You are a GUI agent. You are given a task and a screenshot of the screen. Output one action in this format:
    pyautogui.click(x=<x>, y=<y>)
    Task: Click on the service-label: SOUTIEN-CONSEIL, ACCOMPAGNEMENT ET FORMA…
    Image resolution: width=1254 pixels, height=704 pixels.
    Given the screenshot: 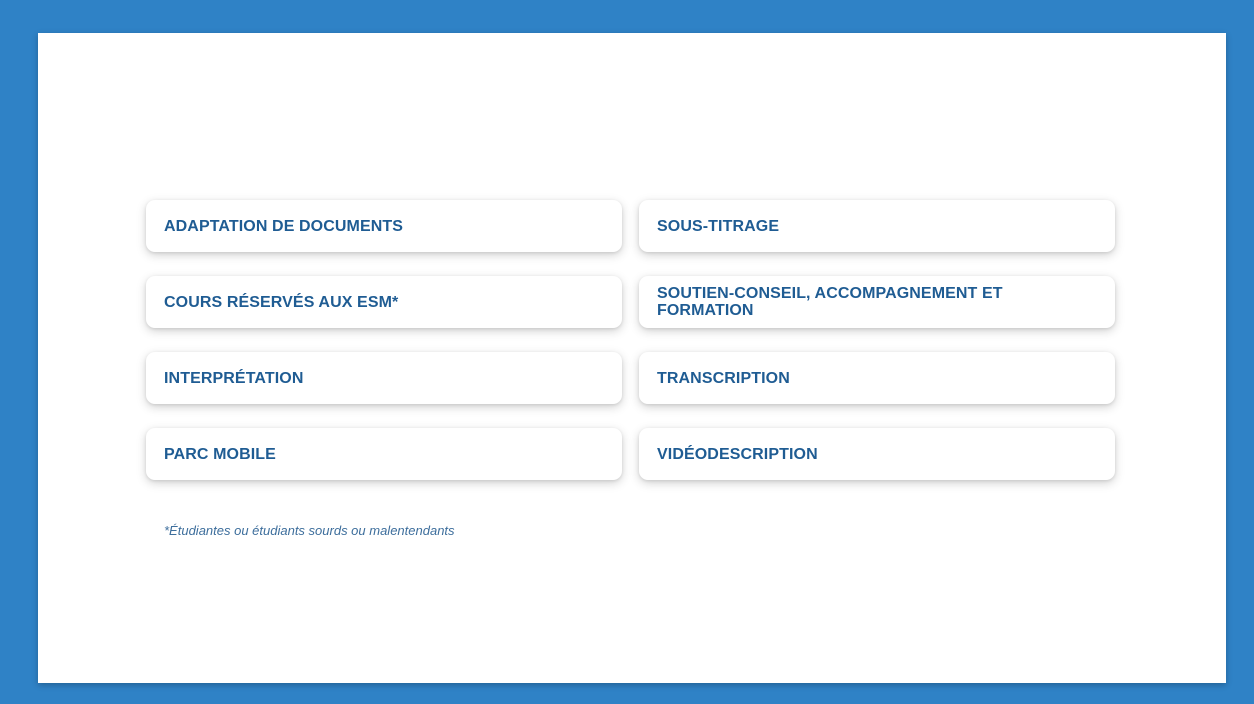 What is the action you would take?
    pyautogui.click(x=830, y=302)
    